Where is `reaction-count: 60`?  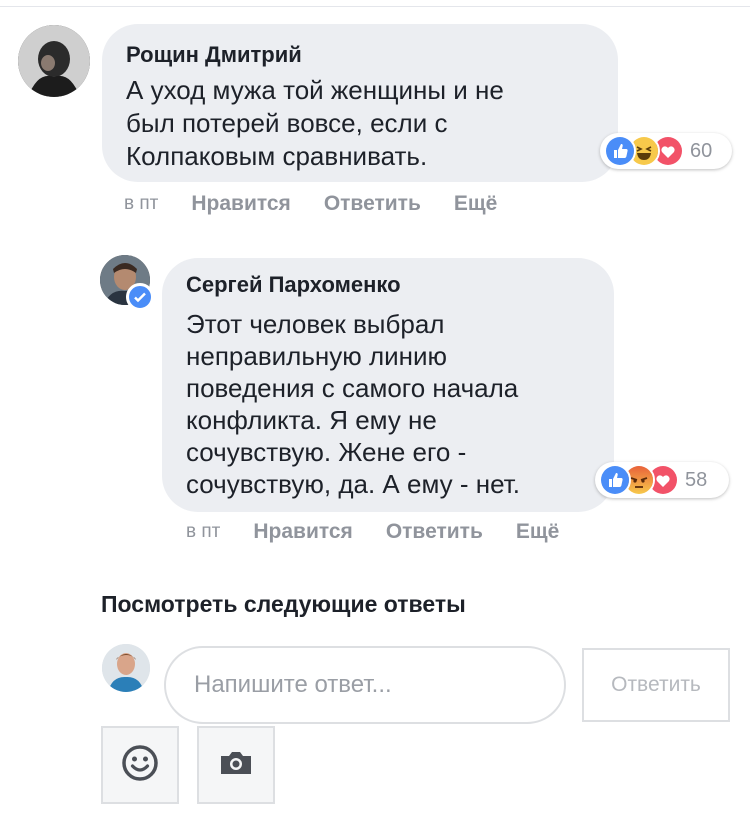
reaction-count: 60 is located at coordinates (701, 150).